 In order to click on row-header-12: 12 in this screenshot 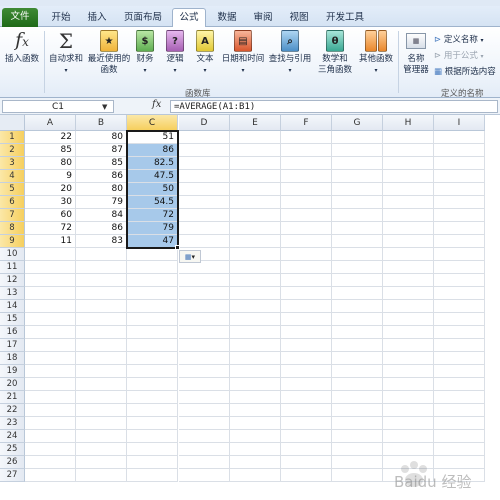, I will do `click(12, 280)`.